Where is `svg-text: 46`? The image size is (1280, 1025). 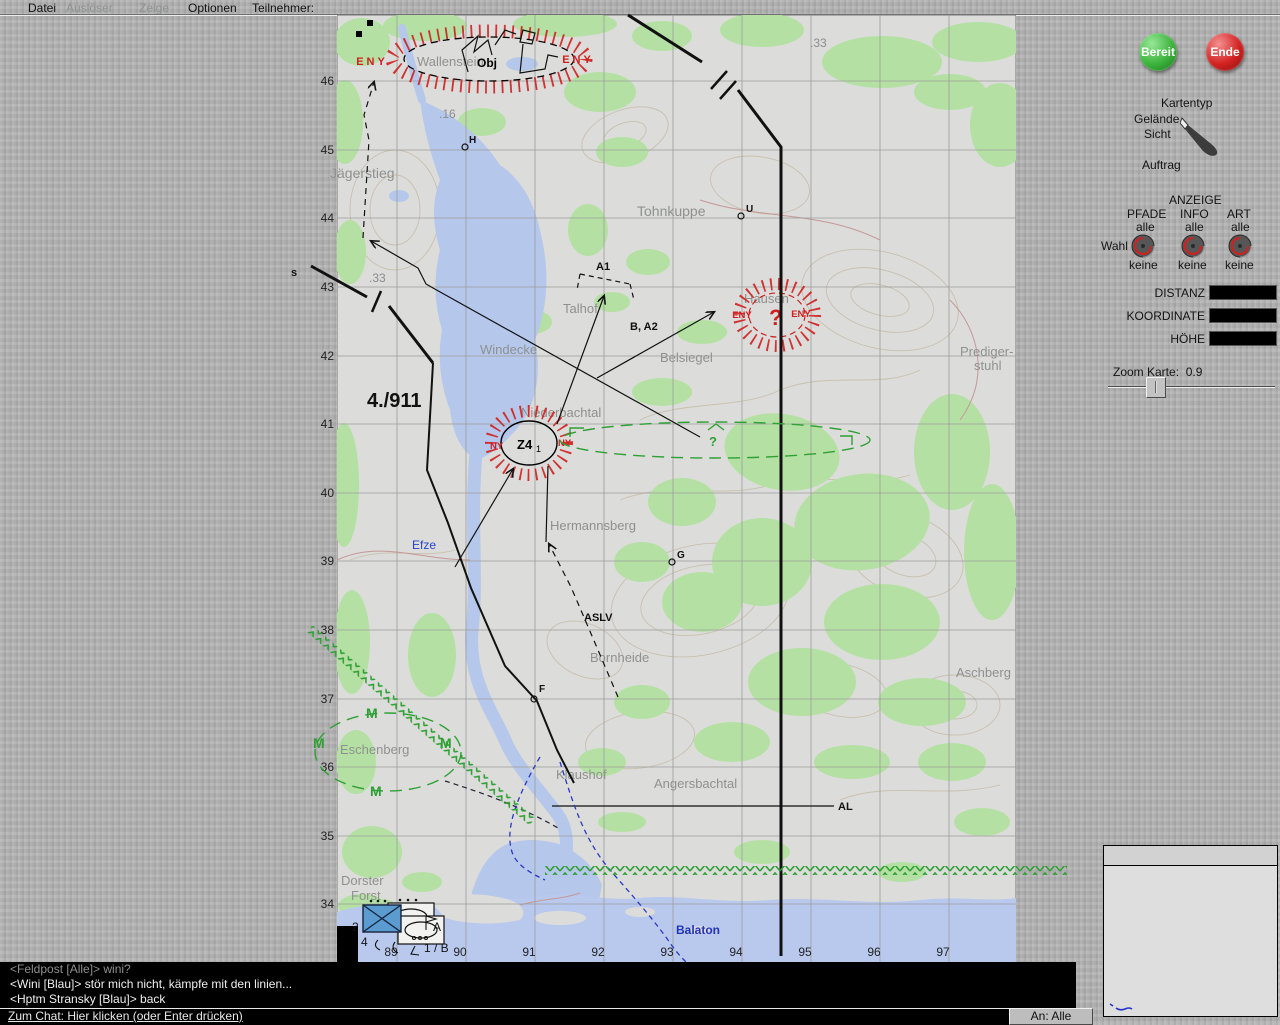 svg-text: 46 is located at coordinates (328, 81).